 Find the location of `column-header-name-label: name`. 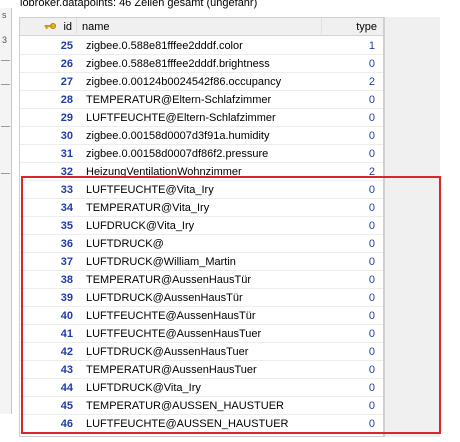

column-header-name-label: name is located at coordinates (96, 27).